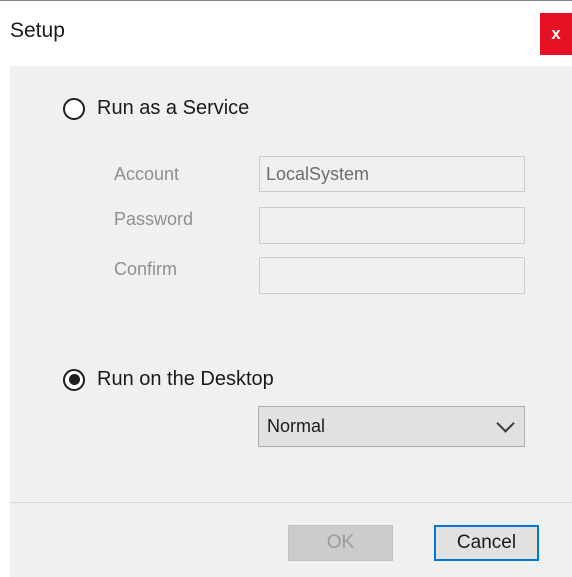 Image resolution: width=572 pixels, height=577 pixels. I want to click on radio-checked-icon, so click(74, 379).